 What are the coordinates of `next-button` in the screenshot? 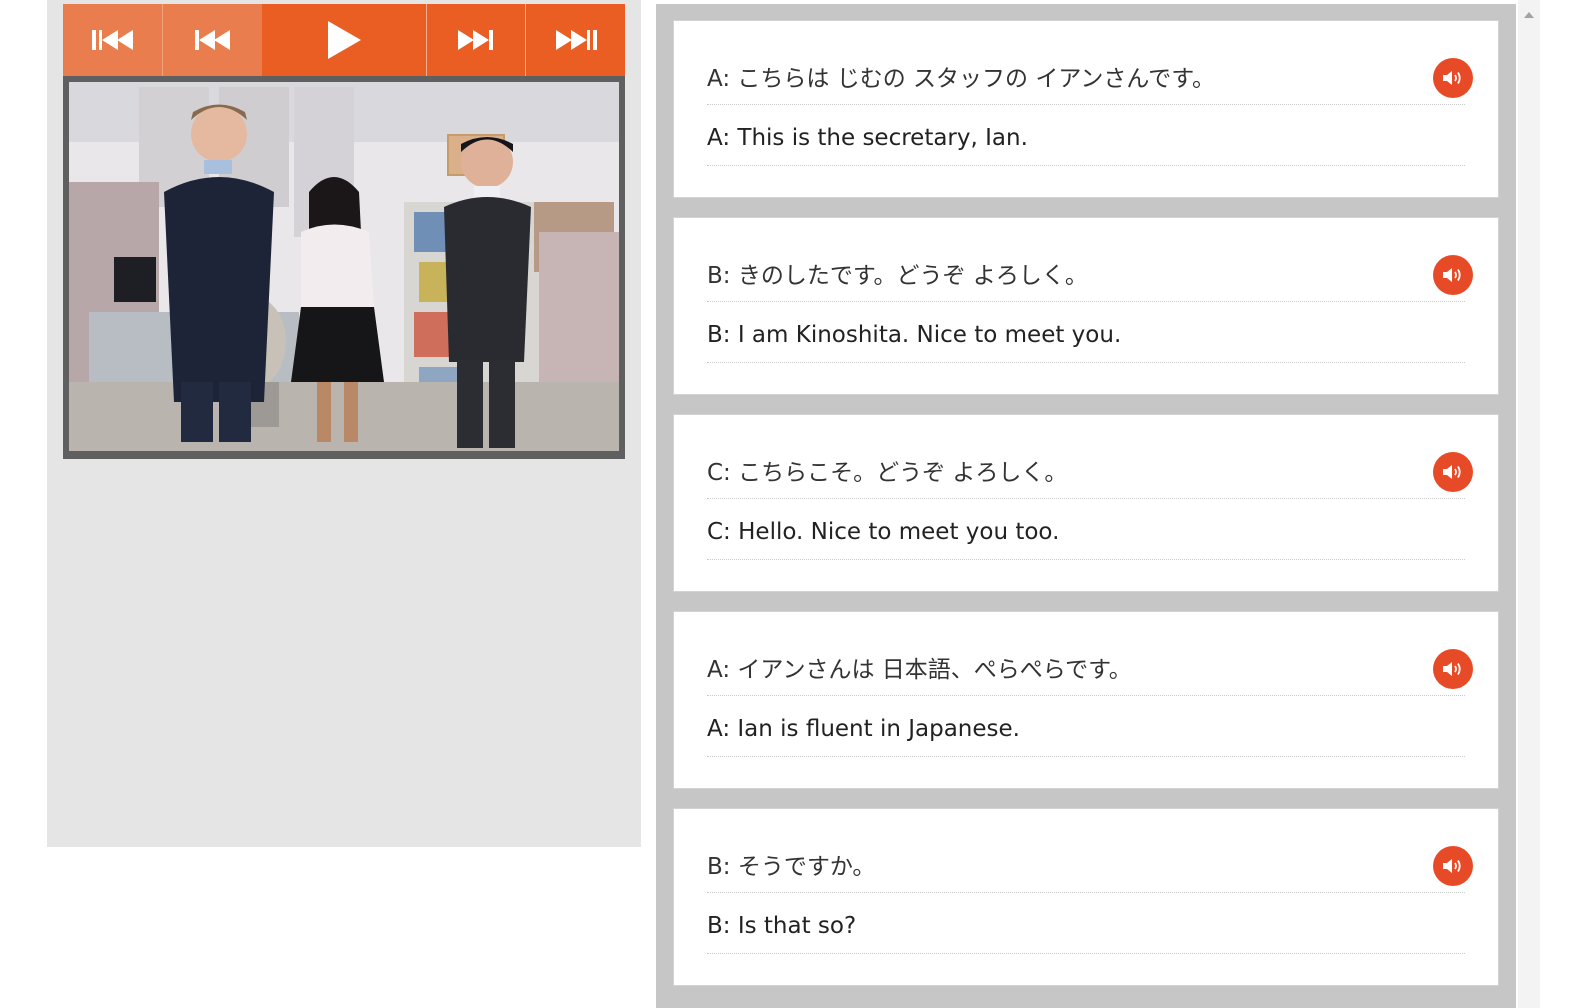 It's located at (476, 40).